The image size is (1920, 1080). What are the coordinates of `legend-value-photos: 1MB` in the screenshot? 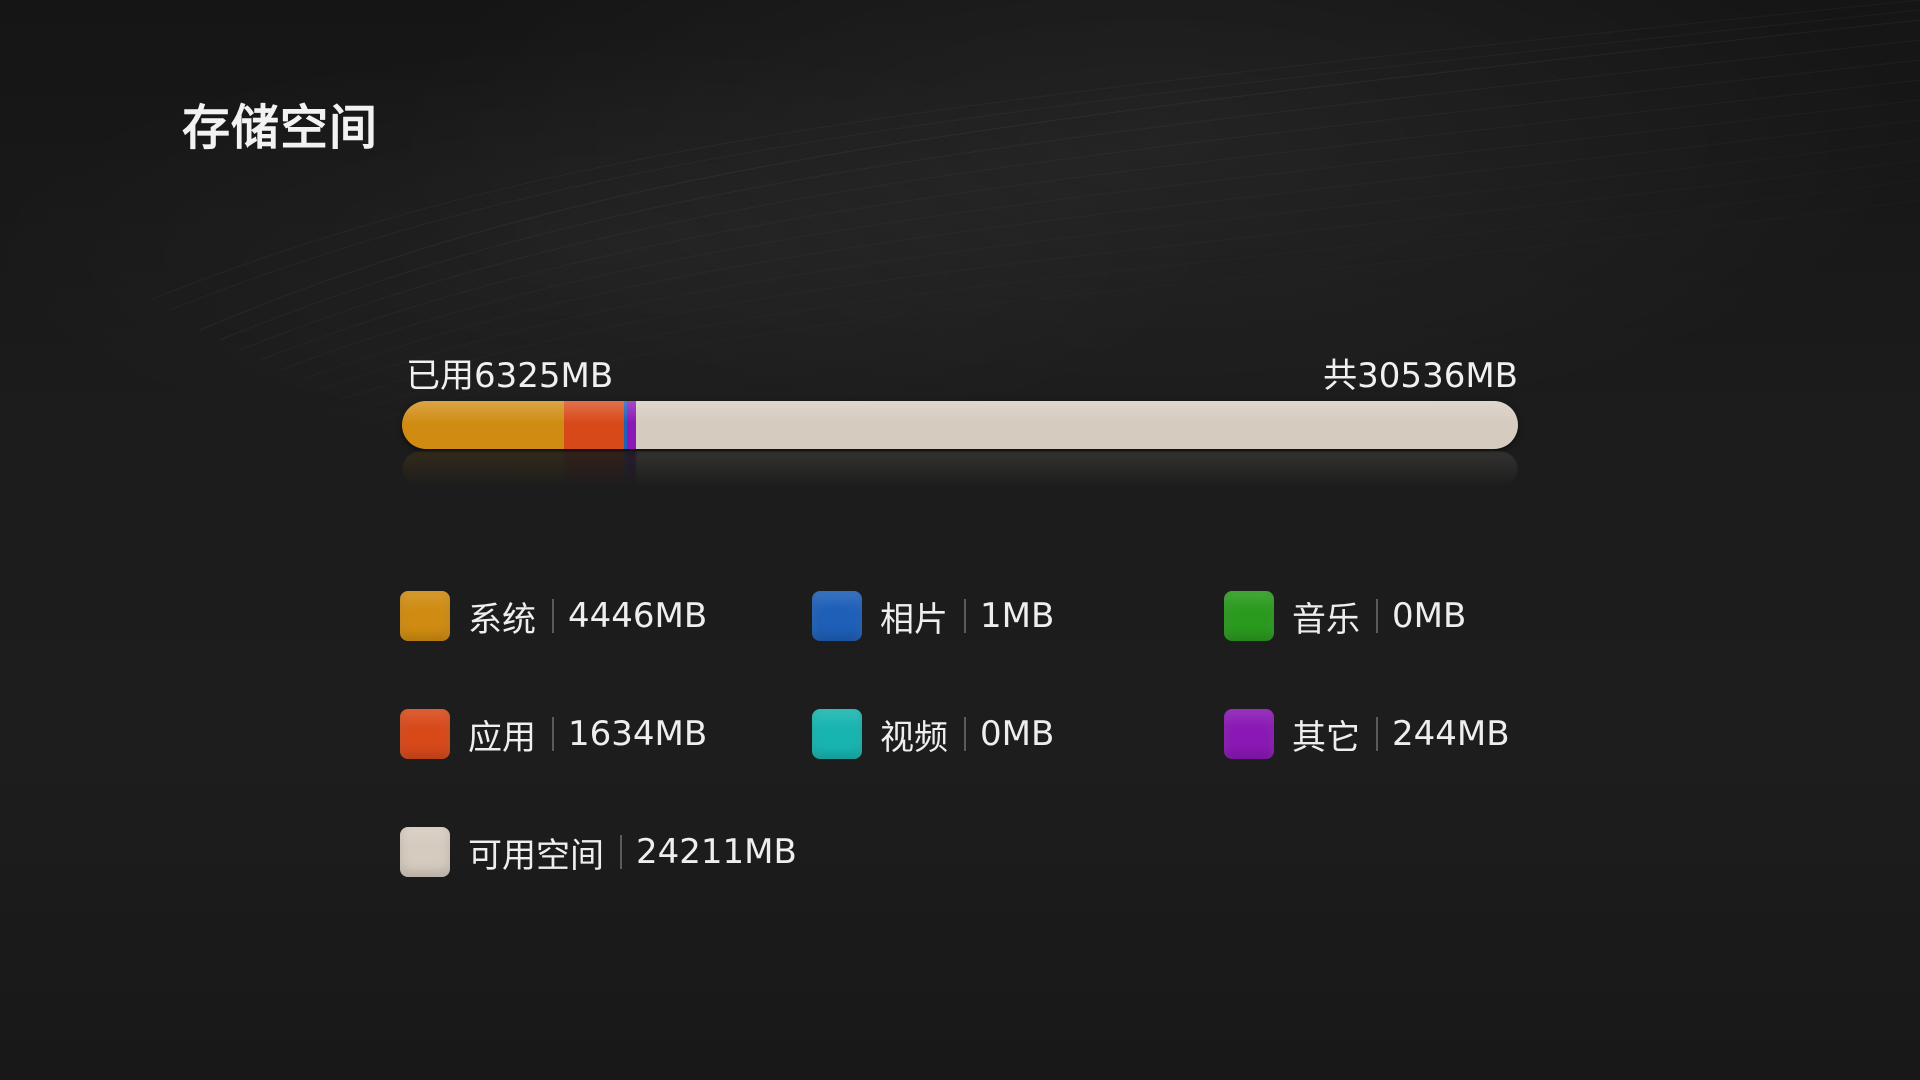 It's located at (1017, 616).